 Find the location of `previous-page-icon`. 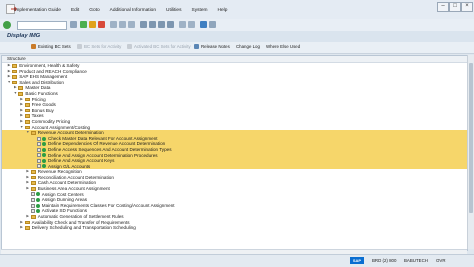

previous-page-icon is located at coordinates (152, 24).